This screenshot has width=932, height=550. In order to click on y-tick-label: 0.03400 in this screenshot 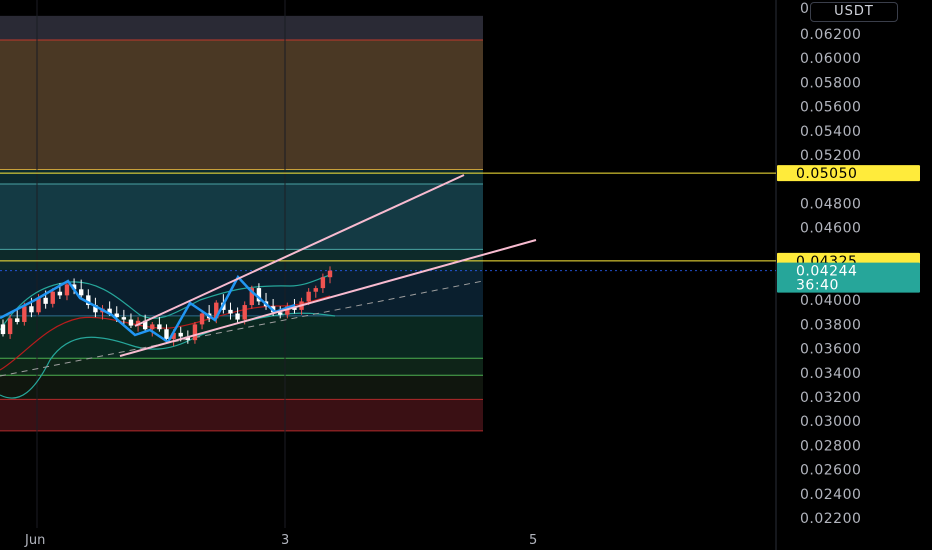, I will do `click(830, 374)`.